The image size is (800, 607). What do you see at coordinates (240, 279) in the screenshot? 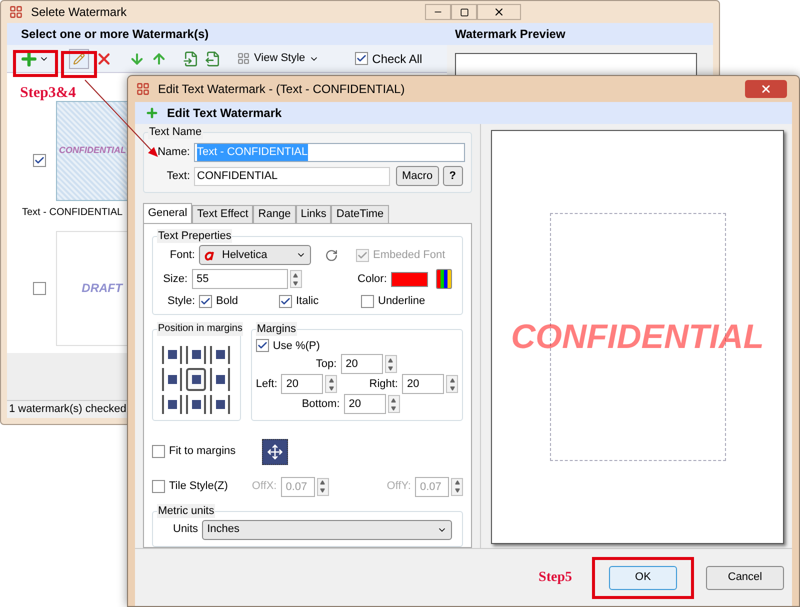
I see `number-field: 55` at bounding box center [240, 279].